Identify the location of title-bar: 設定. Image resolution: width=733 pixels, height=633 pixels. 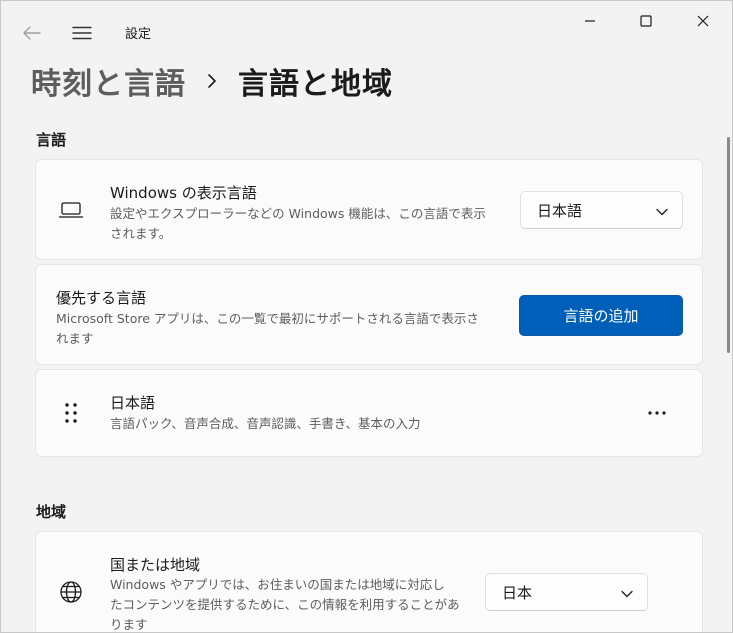
(366, 25).